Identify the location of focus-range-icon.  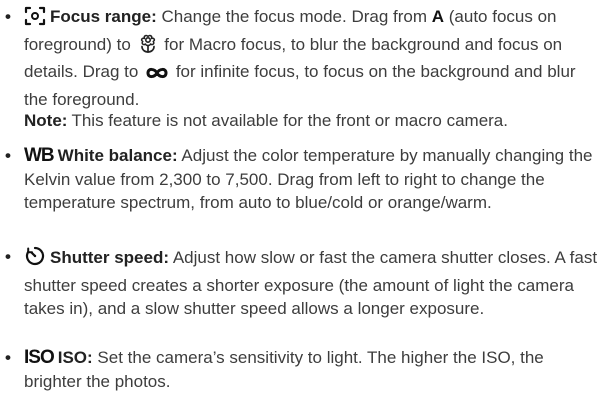
(35, 19).